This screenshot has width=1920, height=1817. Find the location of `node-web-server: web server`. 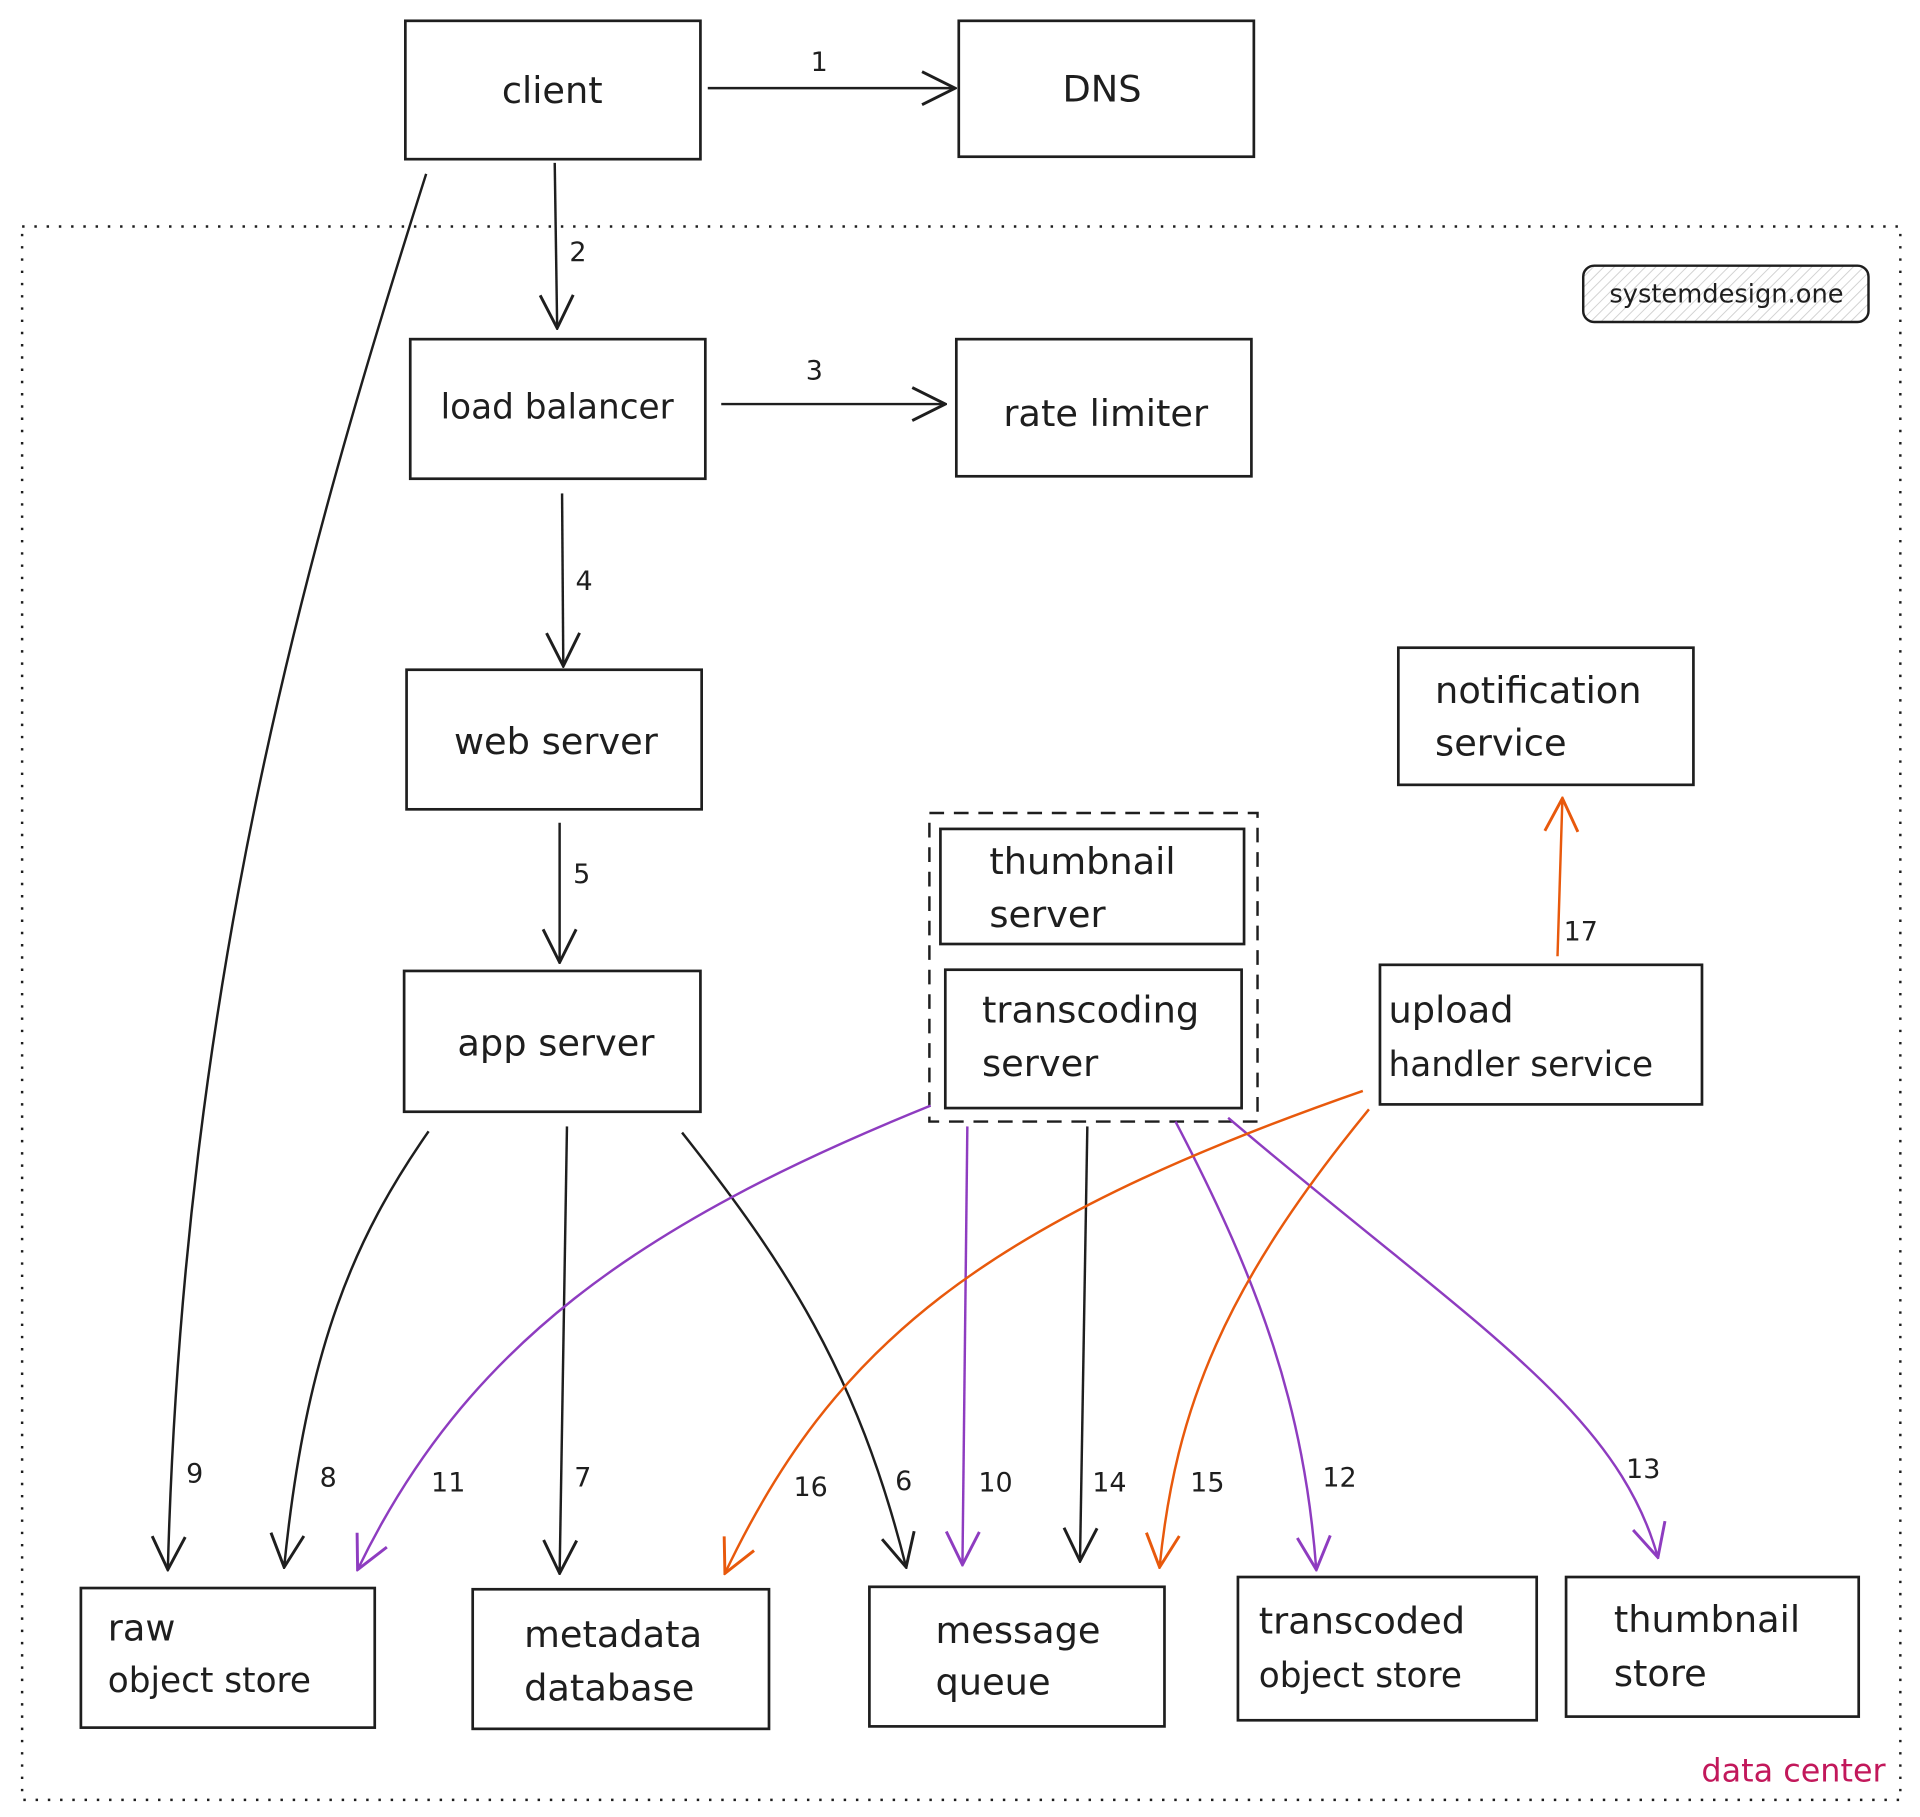

node-web-server: web server is located at coordinates (554, 739).